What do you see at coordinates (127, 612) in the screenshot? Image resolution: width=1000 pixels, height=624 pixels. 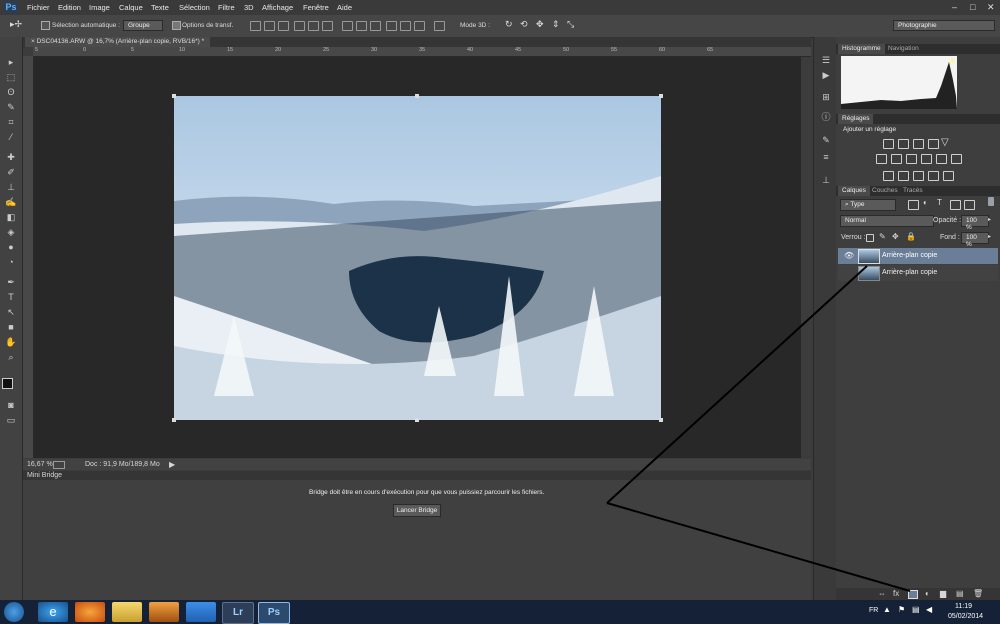 I see `file-explorer-icon` at bounding box center [127, 612].